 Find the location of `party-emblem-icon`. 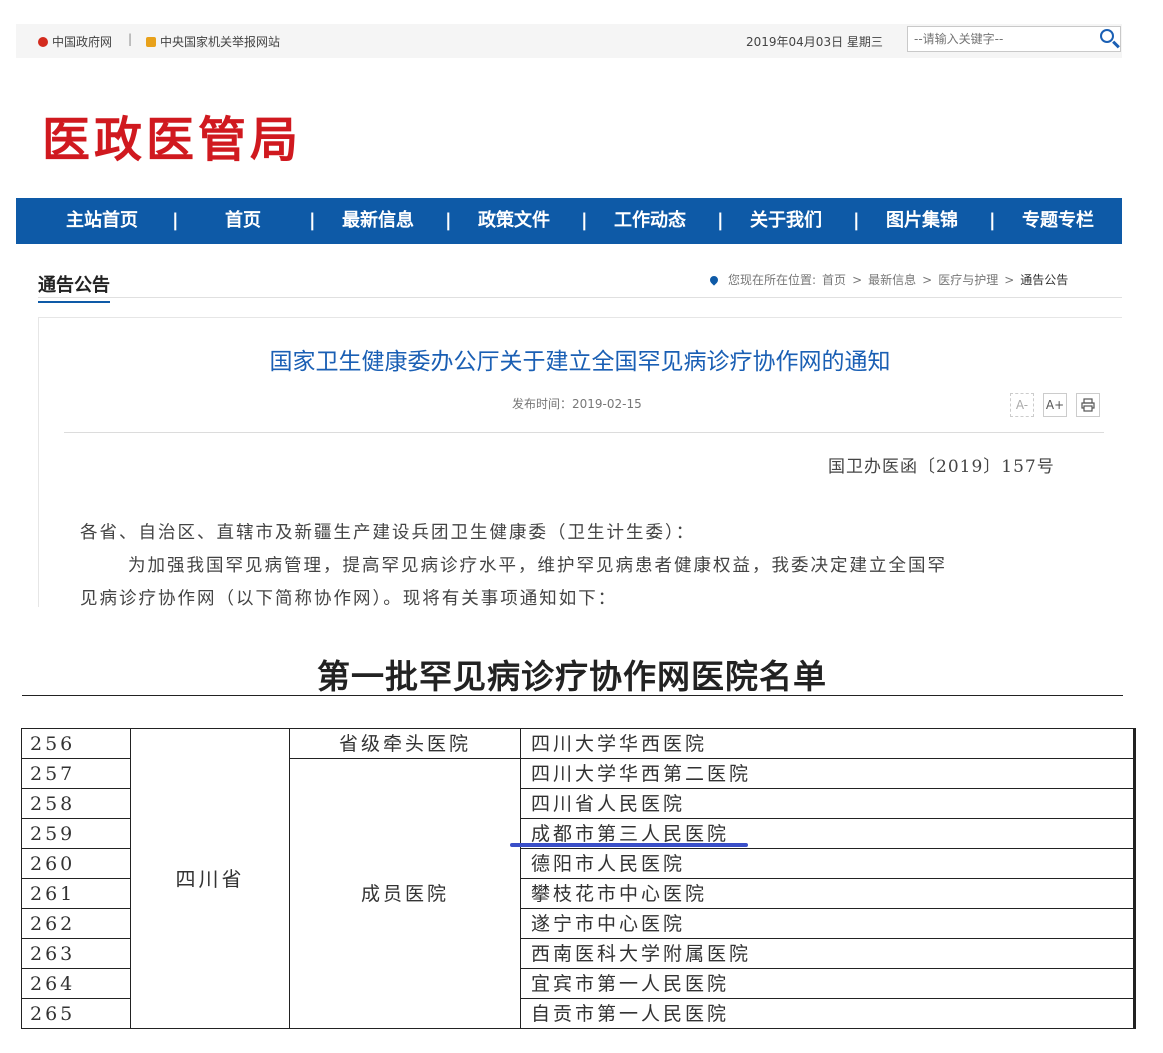

party-emblem-icon is located at coordinates (151, 41).